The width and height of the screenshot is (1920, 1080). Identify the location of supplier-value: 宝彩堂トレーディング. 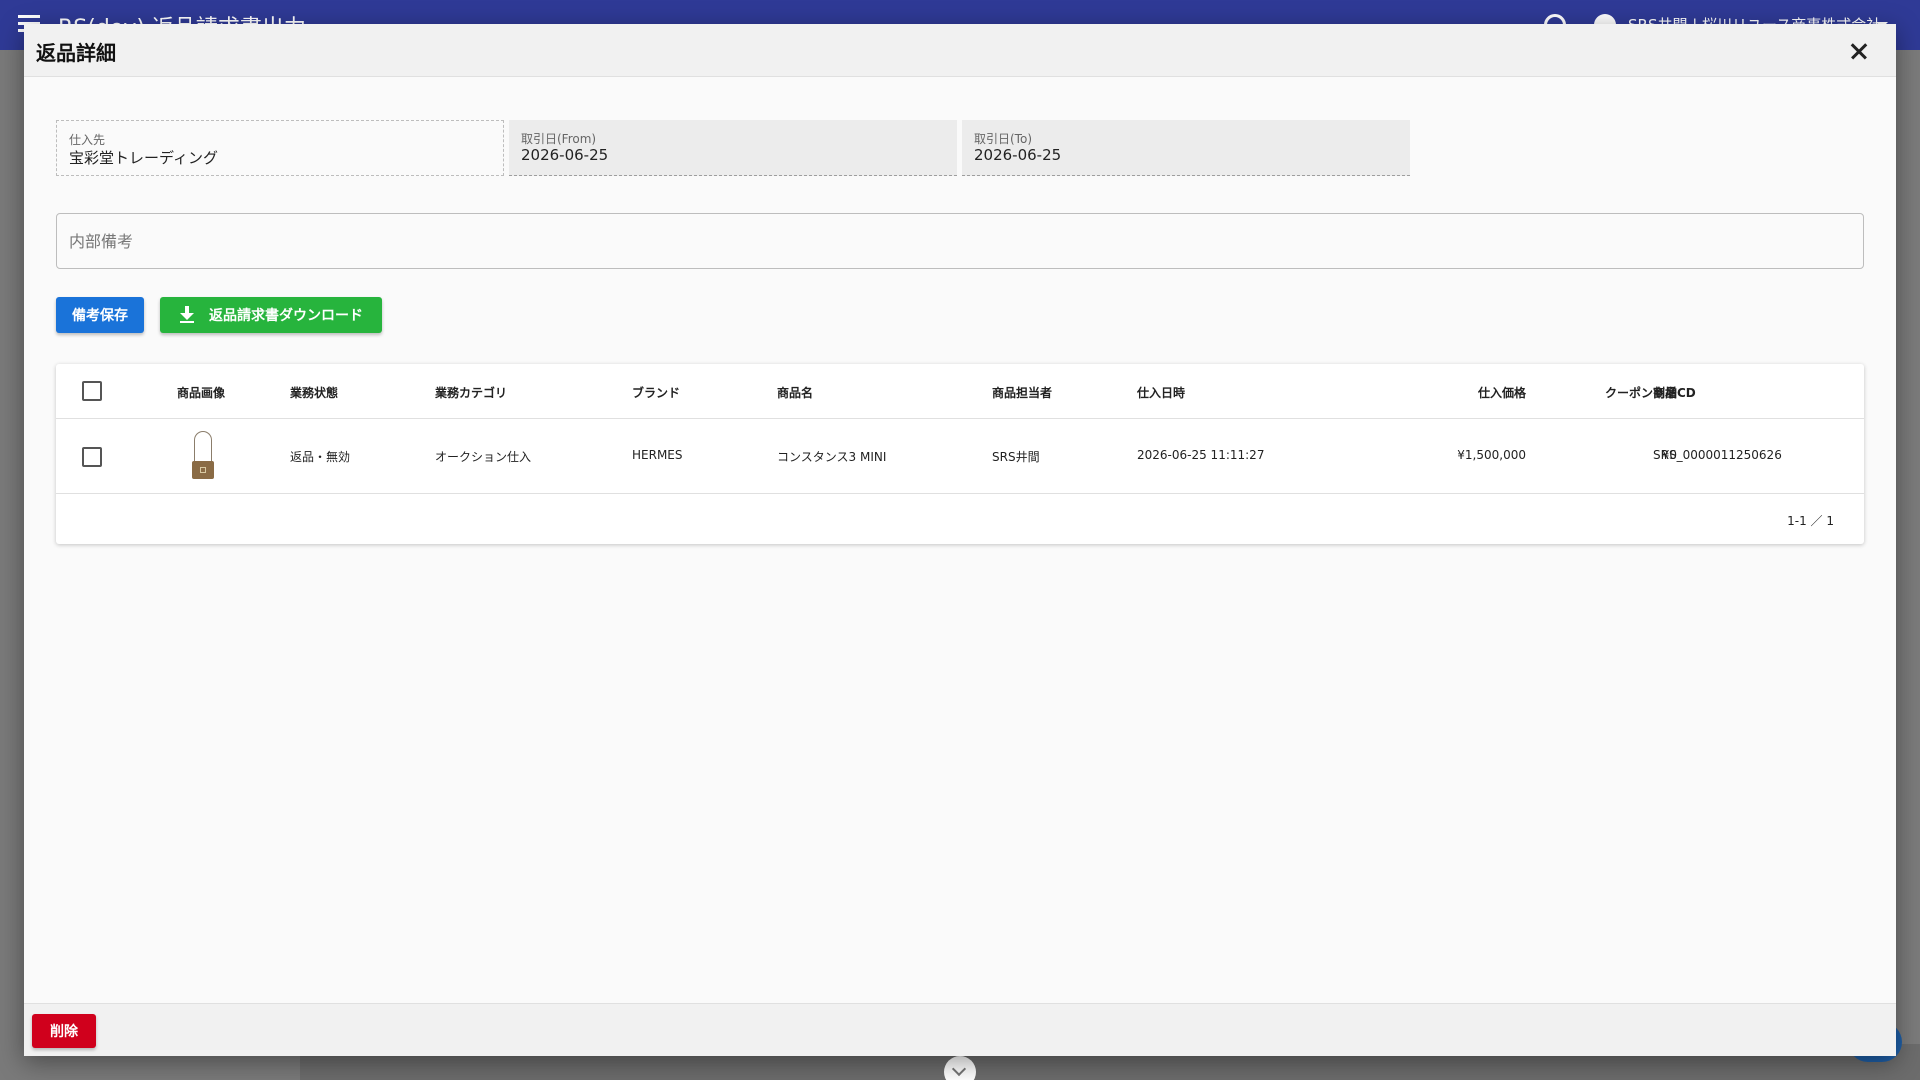
(143, 158).